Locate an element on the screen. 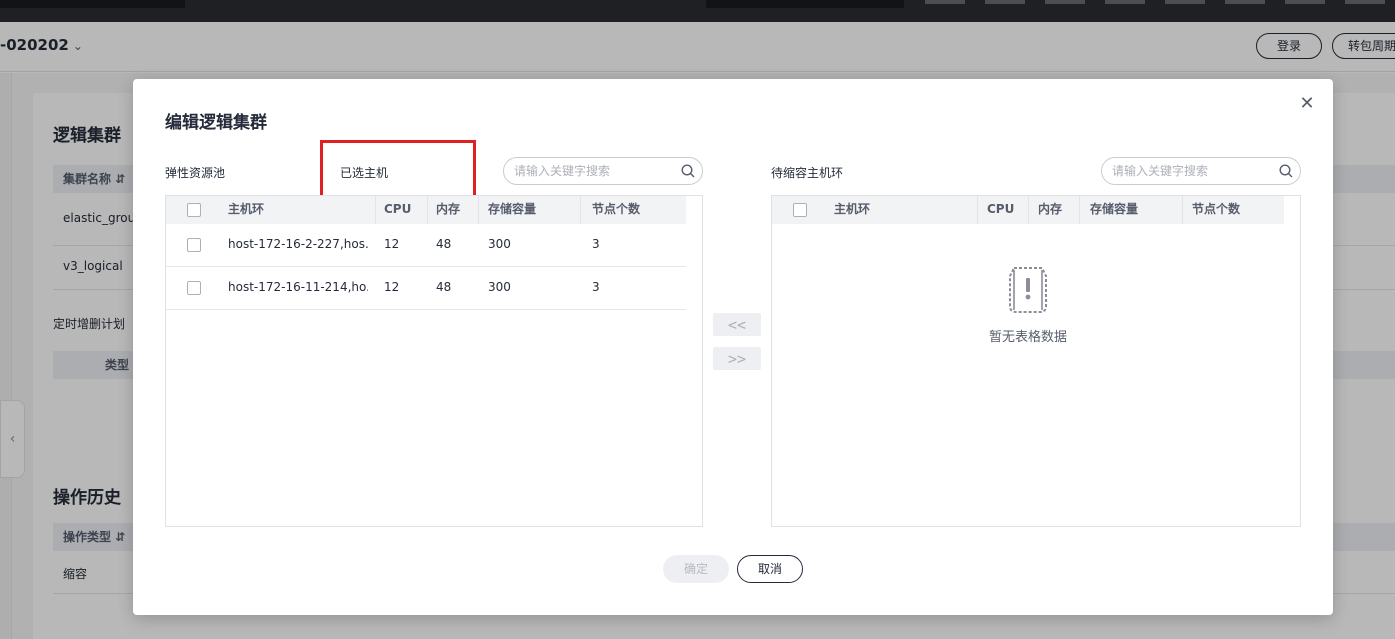 The height and width of the screenshot is (639, 1395). left-table-header: 主机环 CPU 内存 存储容量 节点个数 is located at coordinates (426, 210).